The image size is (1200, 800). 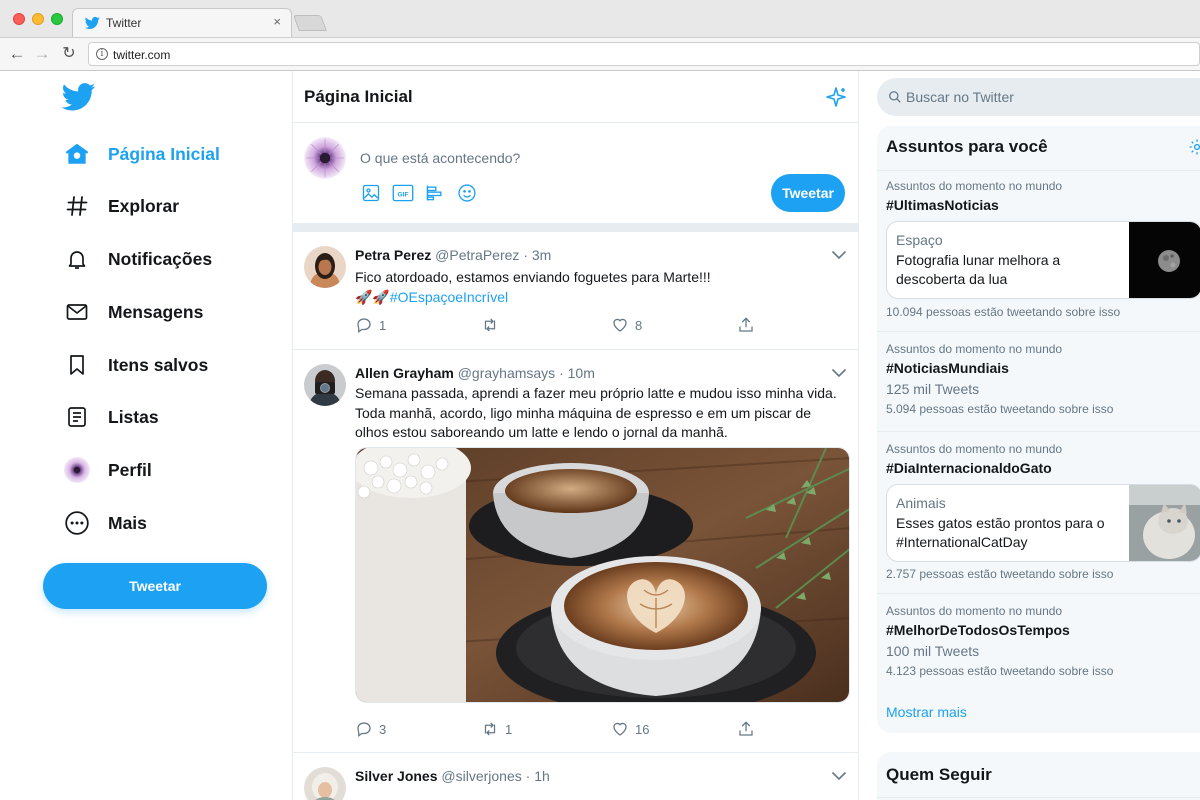 What do you see at coordinates (919, 240) in the screenshot?
I see `card-category: Espaço` at bounding box center [919, 240].